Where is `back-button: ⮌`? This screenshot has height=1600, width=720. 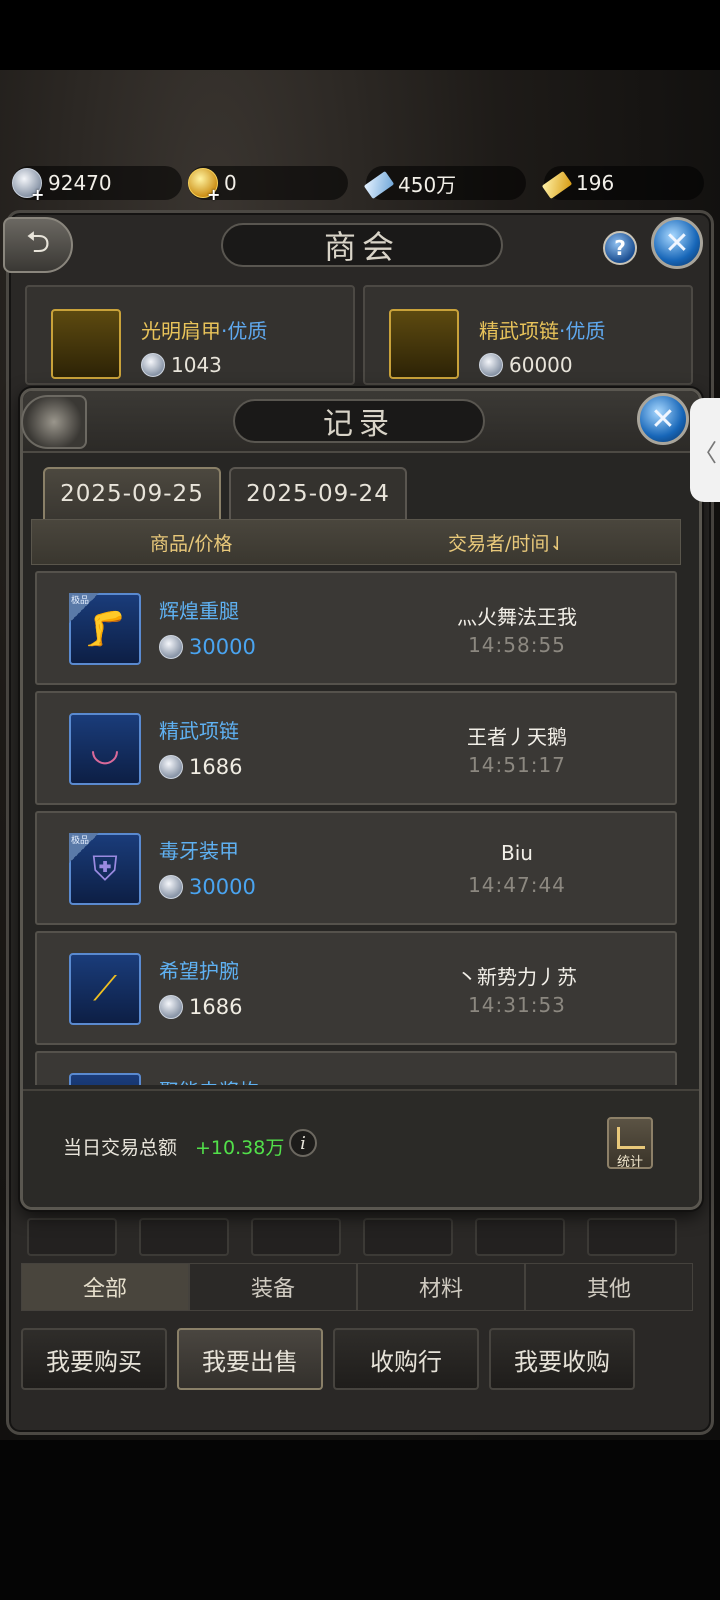
back-button: ⮌ is located at coordinates (38, 245).